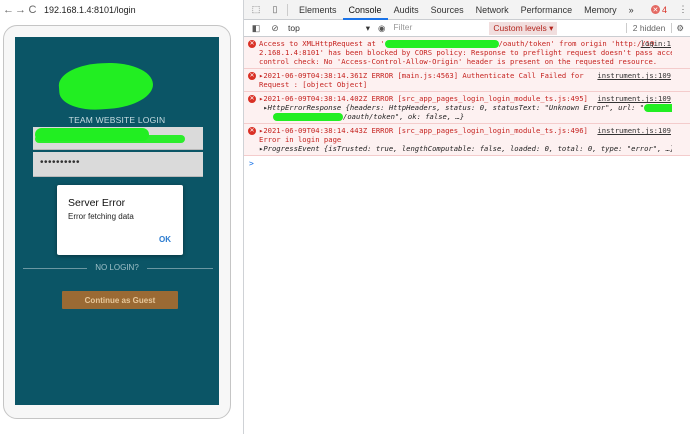 The height and width of the screenshot is (434, 690). What do you see at coordinates (120, 300) in the screenshot?
I see `continue-as-guest-button: Continue as Guest` at bounding box center [120, 300].